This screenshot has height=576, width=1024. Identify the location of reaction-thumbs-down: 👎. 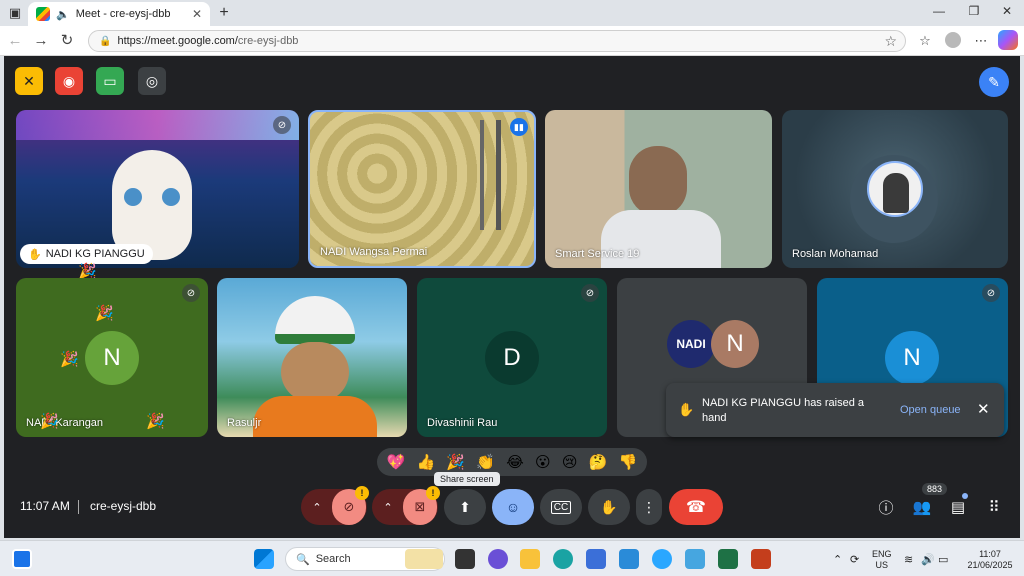
(628, 462).